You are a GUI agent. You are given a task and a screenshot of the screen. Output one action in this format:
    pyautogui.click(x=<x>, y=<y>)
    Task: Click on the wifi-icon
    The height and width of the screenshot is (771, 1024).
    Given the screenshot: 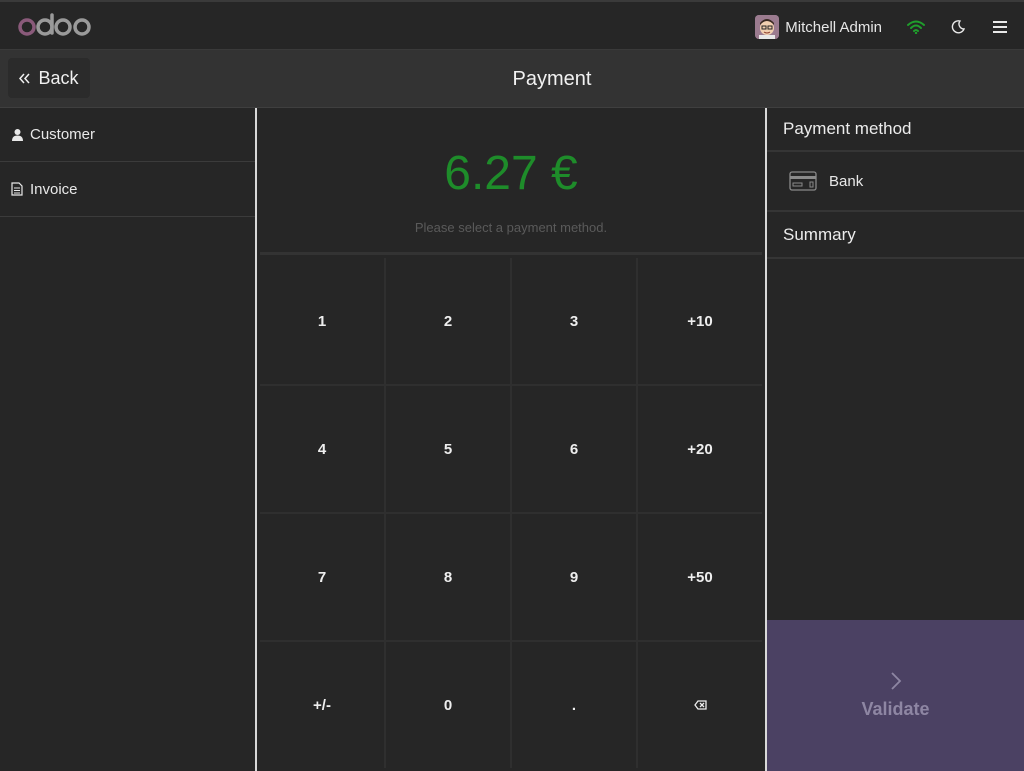 What is the action you would take?
    pyautogui.click(x=916, y=27)
    